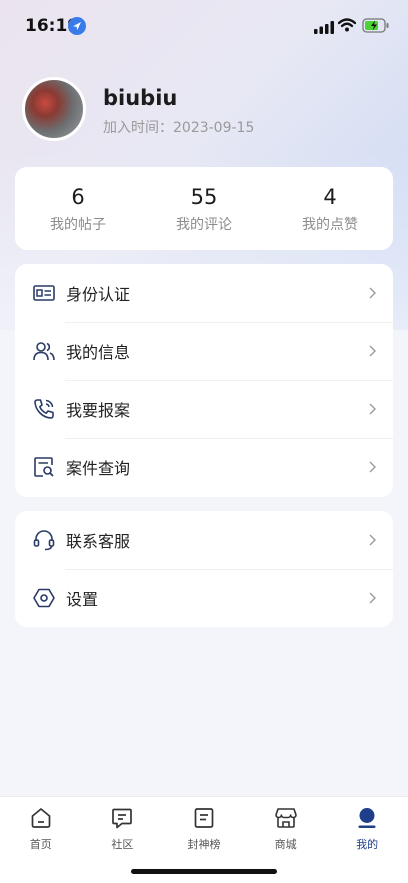  What do you see at coordinates (367, 844) in the screenshot?
I see `tab-label: 我的` at bounding box center [367, 844].